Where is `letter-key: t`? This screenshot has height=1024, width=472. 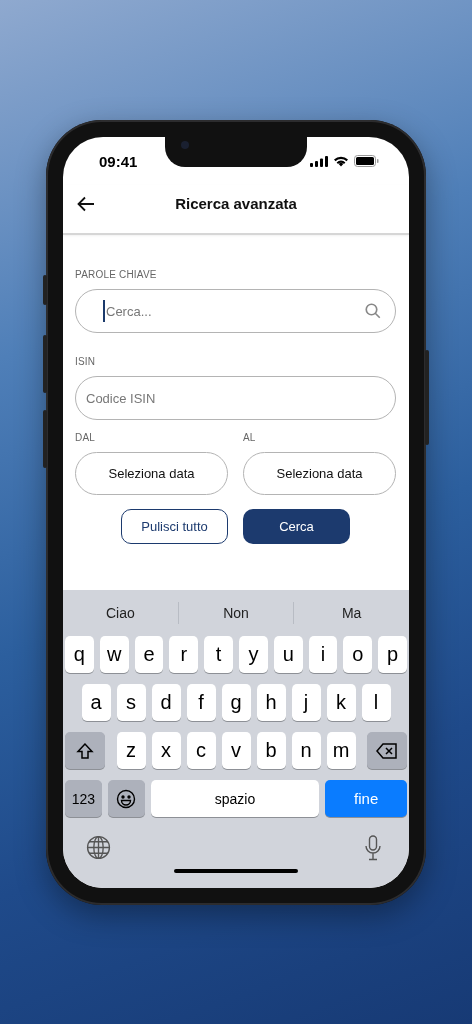
letter-key: t is located at coordinates (218, 654).